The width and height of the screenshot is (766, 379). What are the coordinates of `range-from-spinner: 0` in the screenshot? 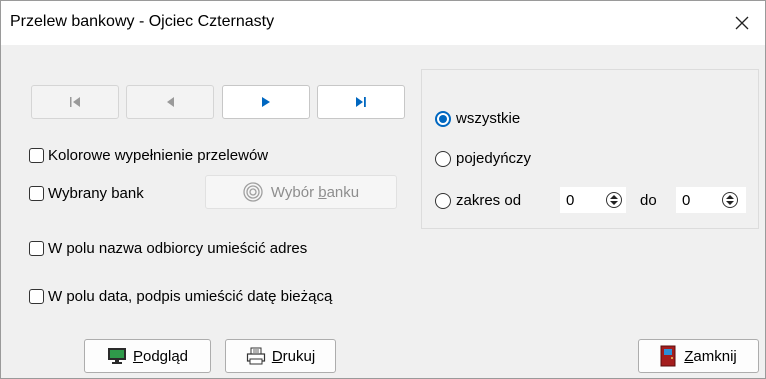 It's located at (593, 200).